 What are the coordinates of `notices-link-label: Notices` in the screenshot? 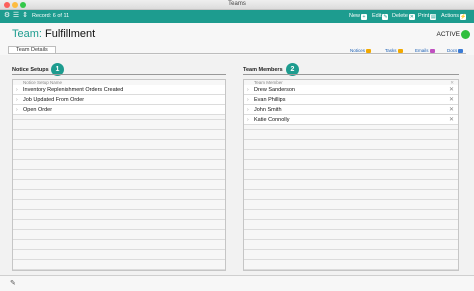 It's located at (358, 50).